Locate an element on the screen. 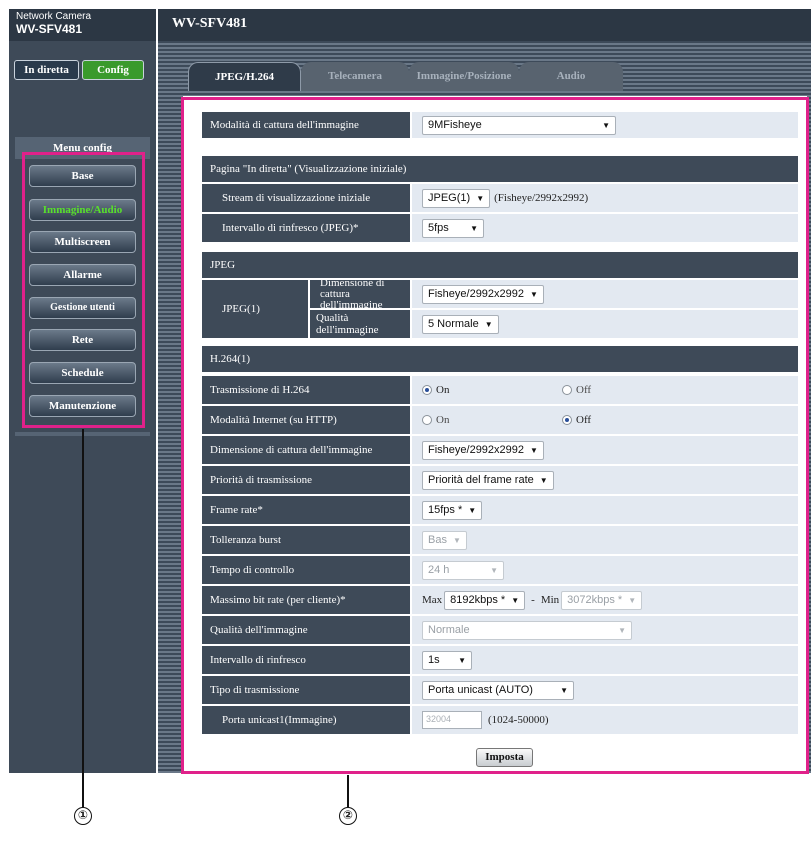  tab-image-position: Immagine/Posizione is located at coordinates (464, 76).